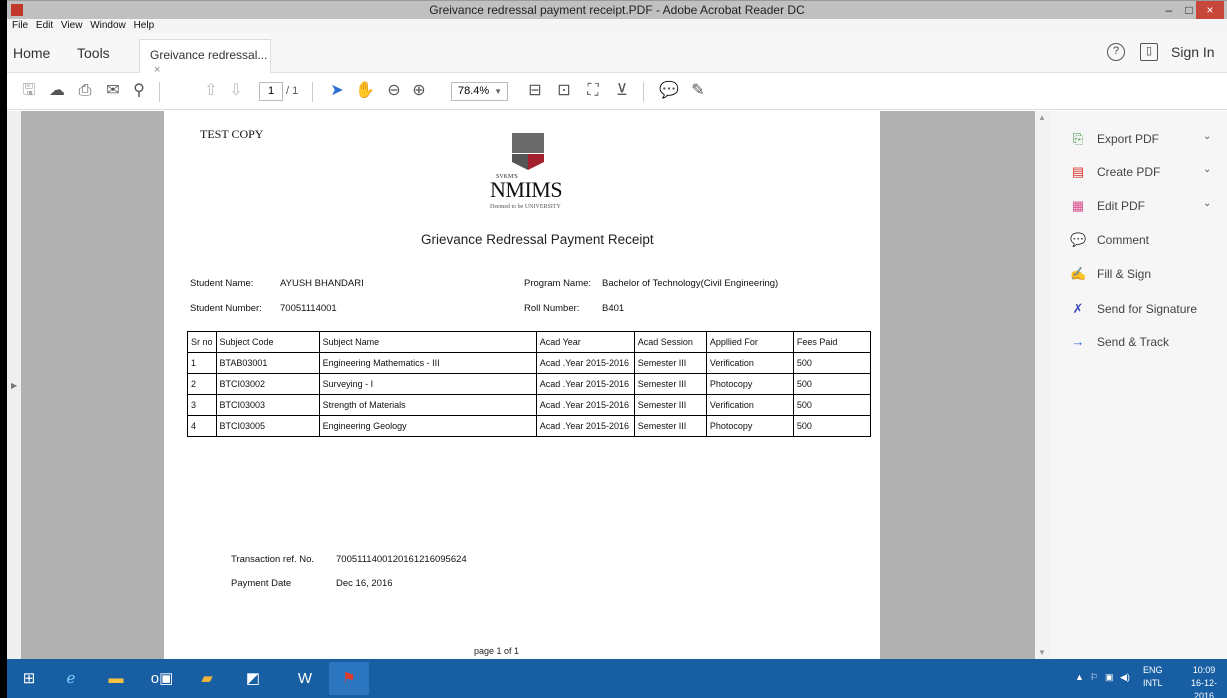 The image size is (1227, 698). I want to click on payment-date-value: Dec 16, 2016, so click(364, 583).